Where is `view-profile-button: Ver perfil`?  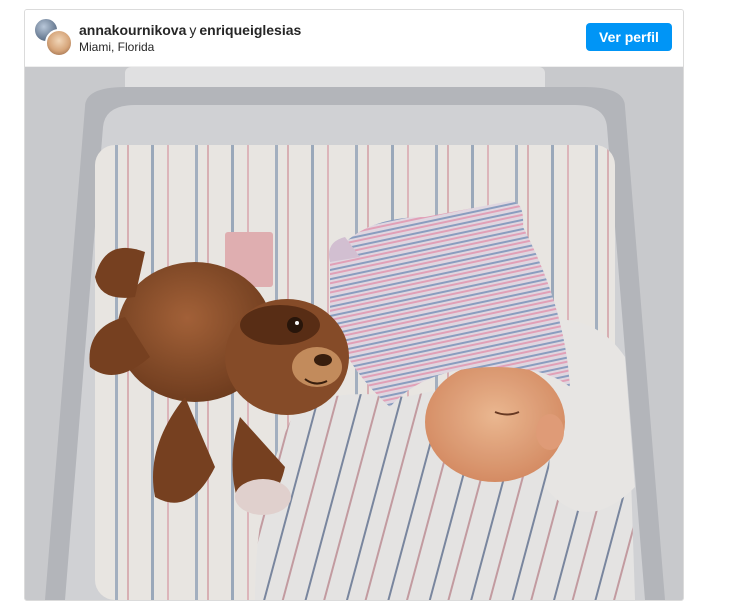
view-profile-button: Ver perfil is located at coordinates (629, 37).